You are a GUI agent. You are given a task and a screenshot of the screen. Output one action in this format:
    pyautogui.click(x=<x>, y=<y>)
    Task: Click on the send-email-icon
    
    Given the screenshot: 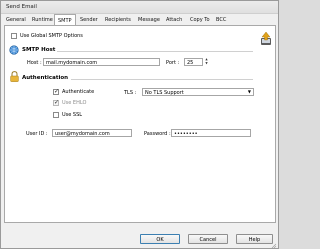 What is the action you would take?
    pyautogui.click(x=266, y=38)
    